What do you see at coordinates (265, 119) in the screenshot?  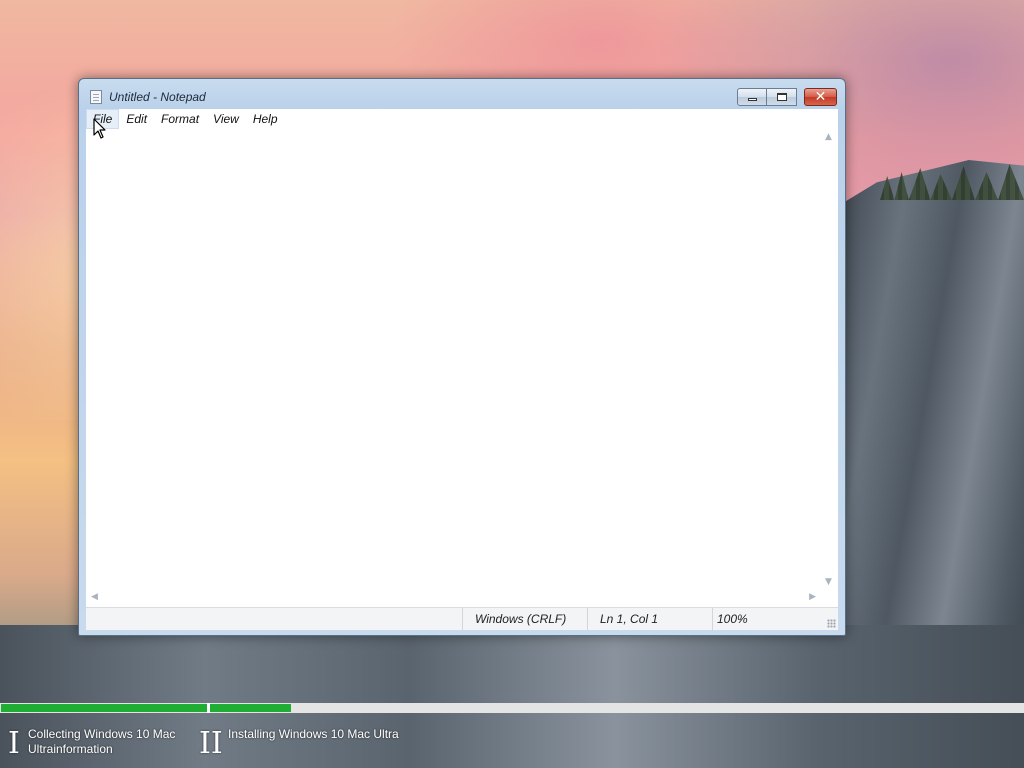 I see `menu-help: Help` at bounding box center [265, 119].